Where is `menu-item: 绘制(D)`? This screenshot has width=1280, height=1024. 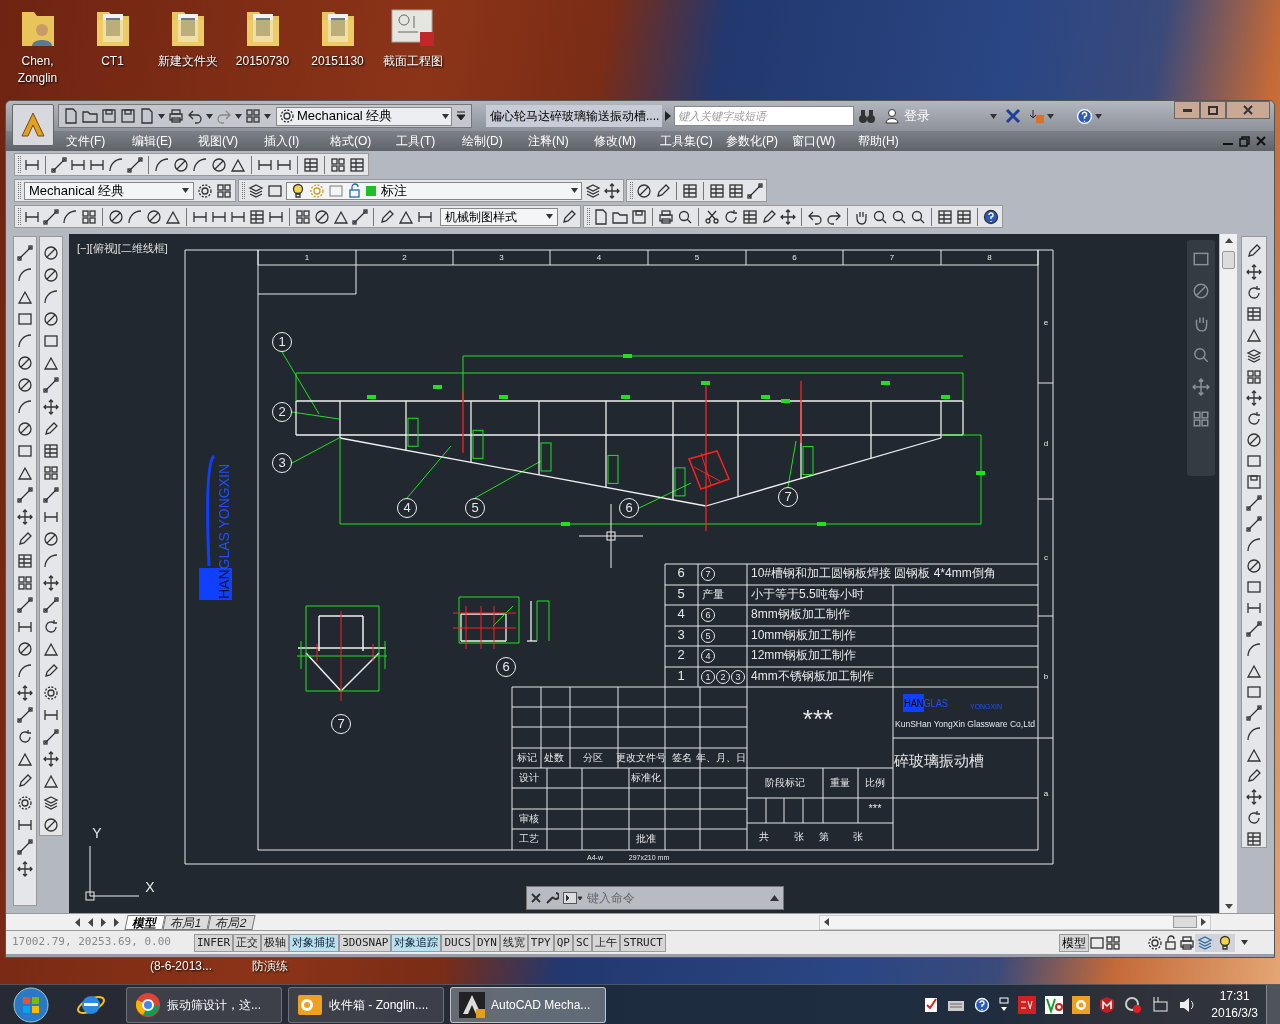
menu-item: 绘制(D) is located at coordinates (495, 141).